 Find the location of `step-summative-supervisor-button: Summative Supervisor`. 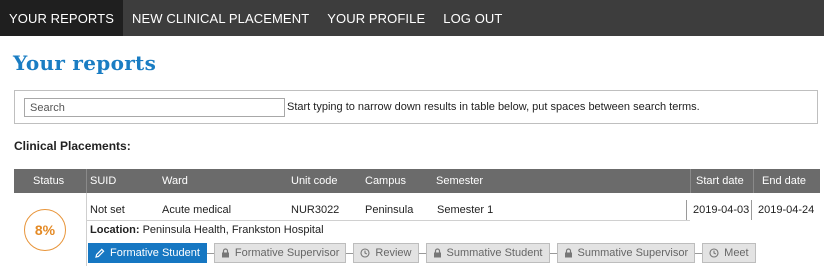

step-summative-supervisor-button: Summative Supervisor is located at coordinates (626, 253).